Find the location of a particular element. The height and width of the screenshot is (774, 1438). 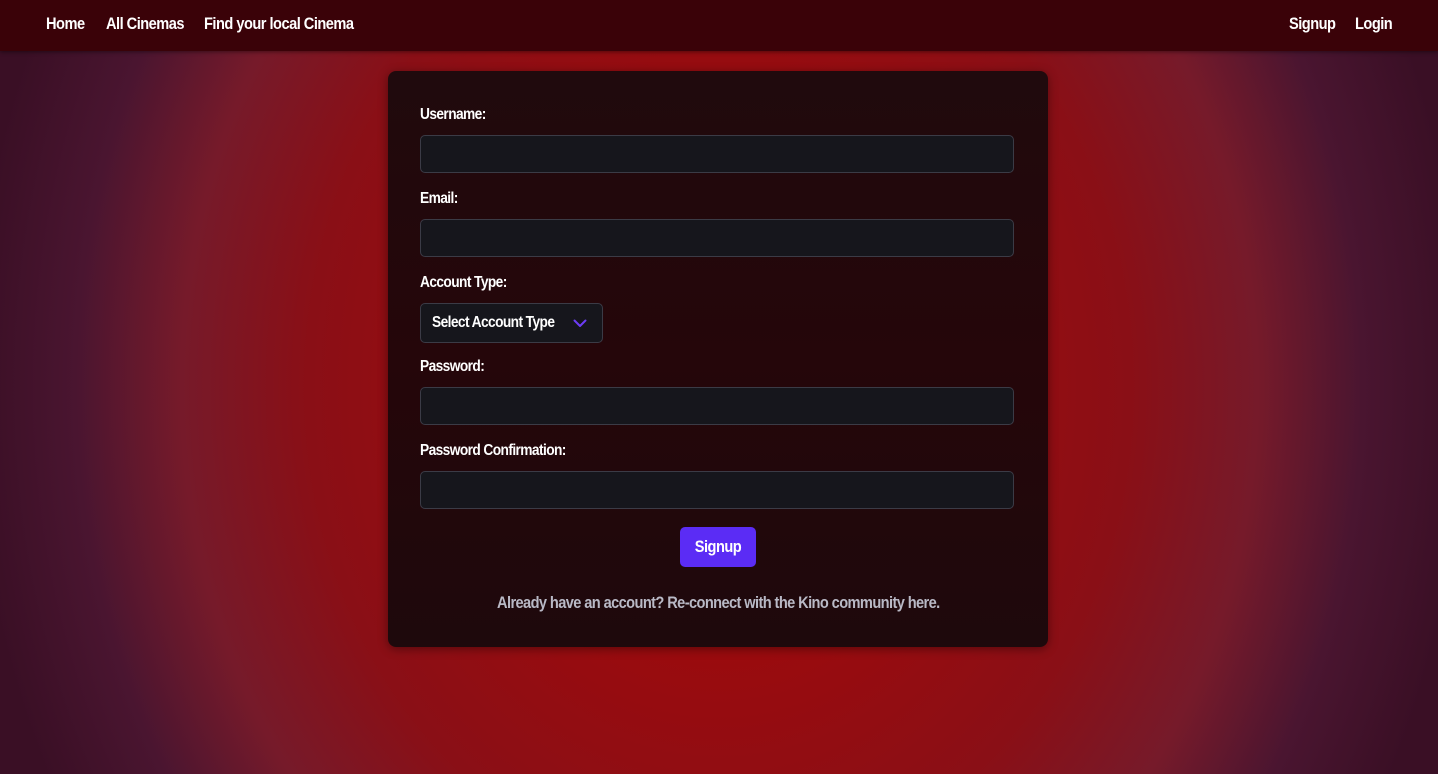

chevron-down-icon is located at coordinates (580, 323).